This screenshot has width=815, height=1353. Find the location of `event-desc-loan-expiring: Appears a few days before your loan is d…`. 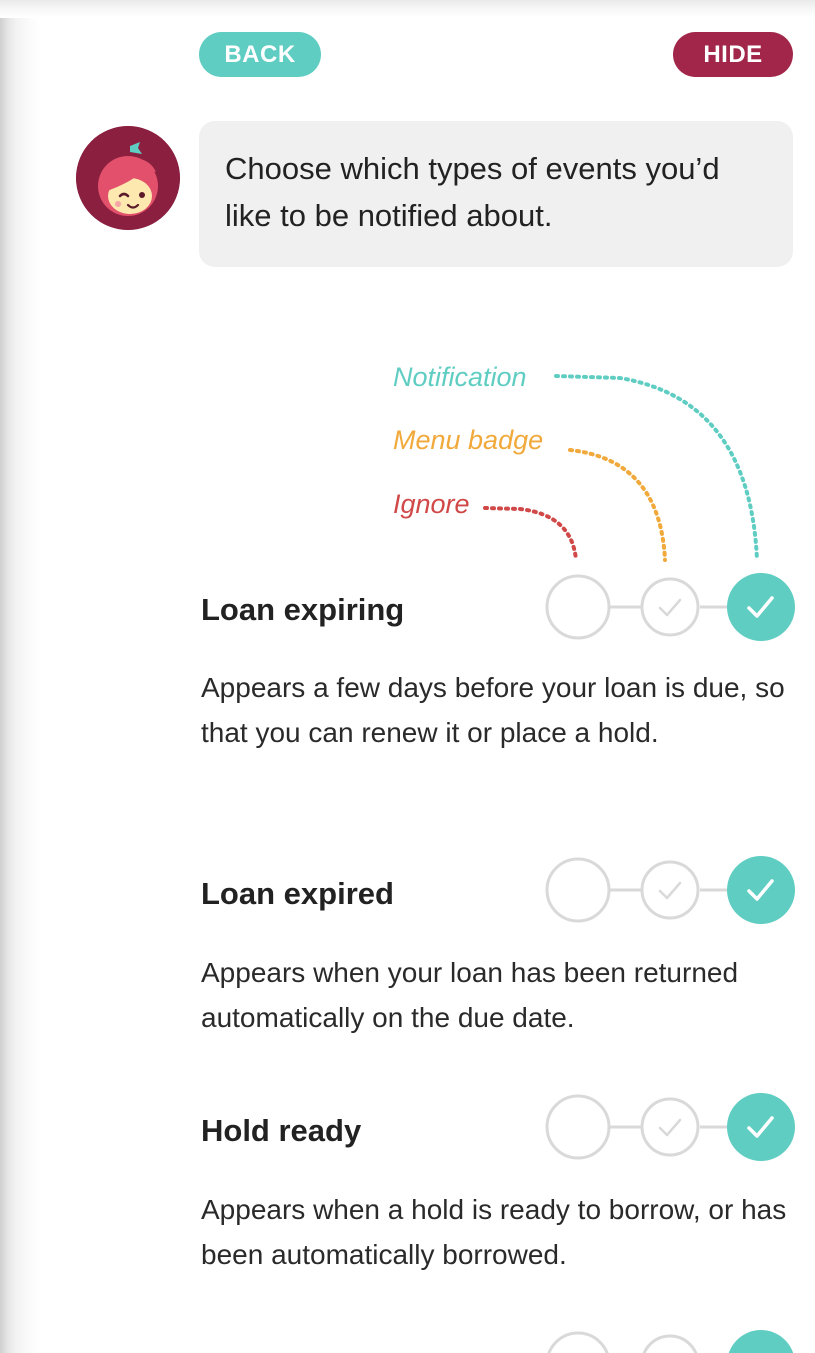

event-desc-loan-expiring: Appears a few days before your loan is d… is located at coordinates (493, 710).